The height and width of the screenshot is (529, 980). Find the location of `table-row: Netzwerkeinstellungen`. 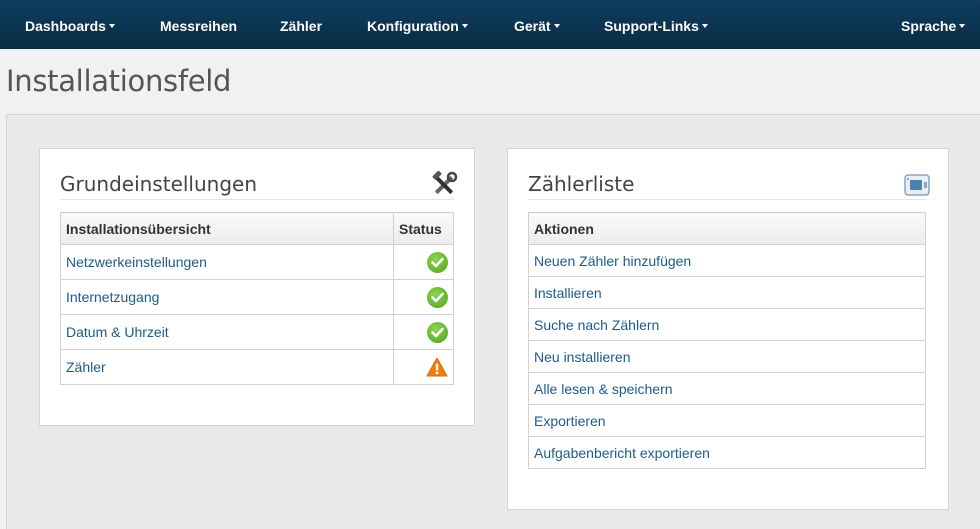

table-row: Netzwerkeinstellungen is located at coordinates (257, 262).